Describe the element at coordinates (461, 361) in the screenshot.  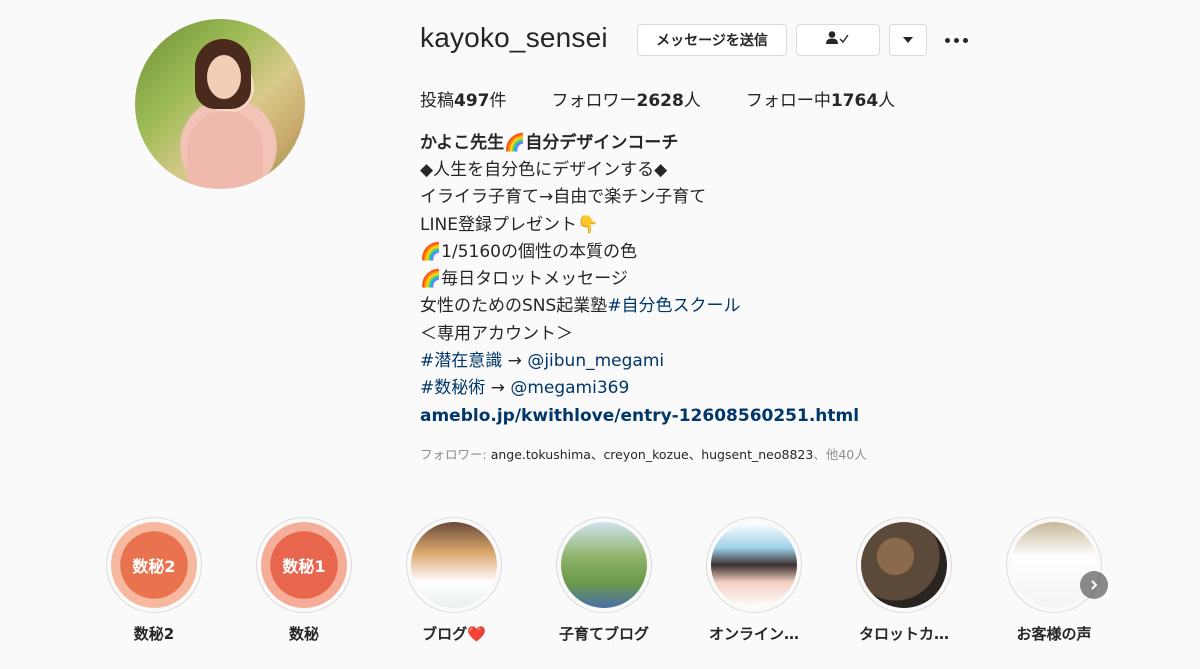
I see `hashtag-link: #潜在意識` at that location.